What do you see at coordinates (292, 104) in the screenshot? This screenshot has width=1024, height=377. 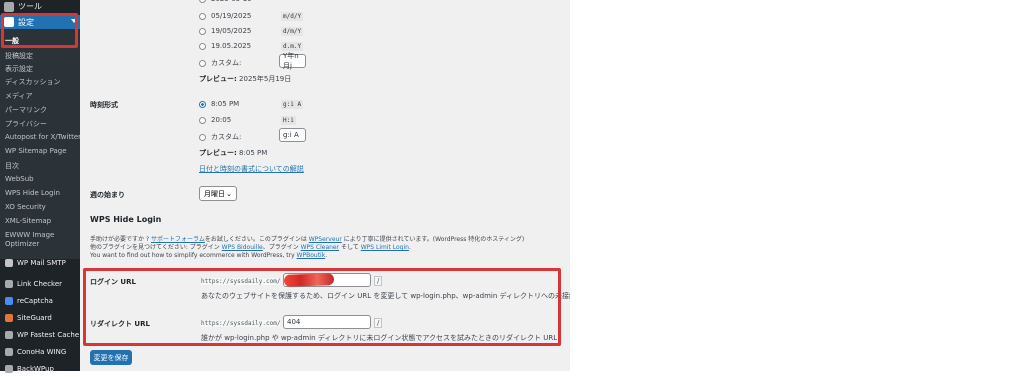 I see `format-code: g:i A` at bounding box center [292, 104].